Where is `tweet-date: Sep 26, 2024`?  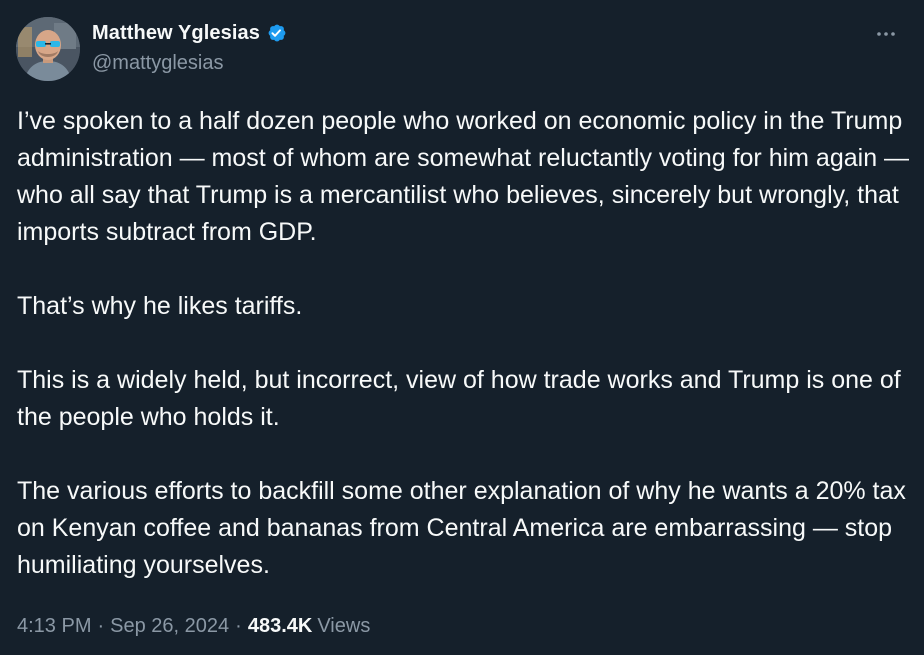 tweet-date: Sep 26, 2024 is located at coordinates (169, 626).